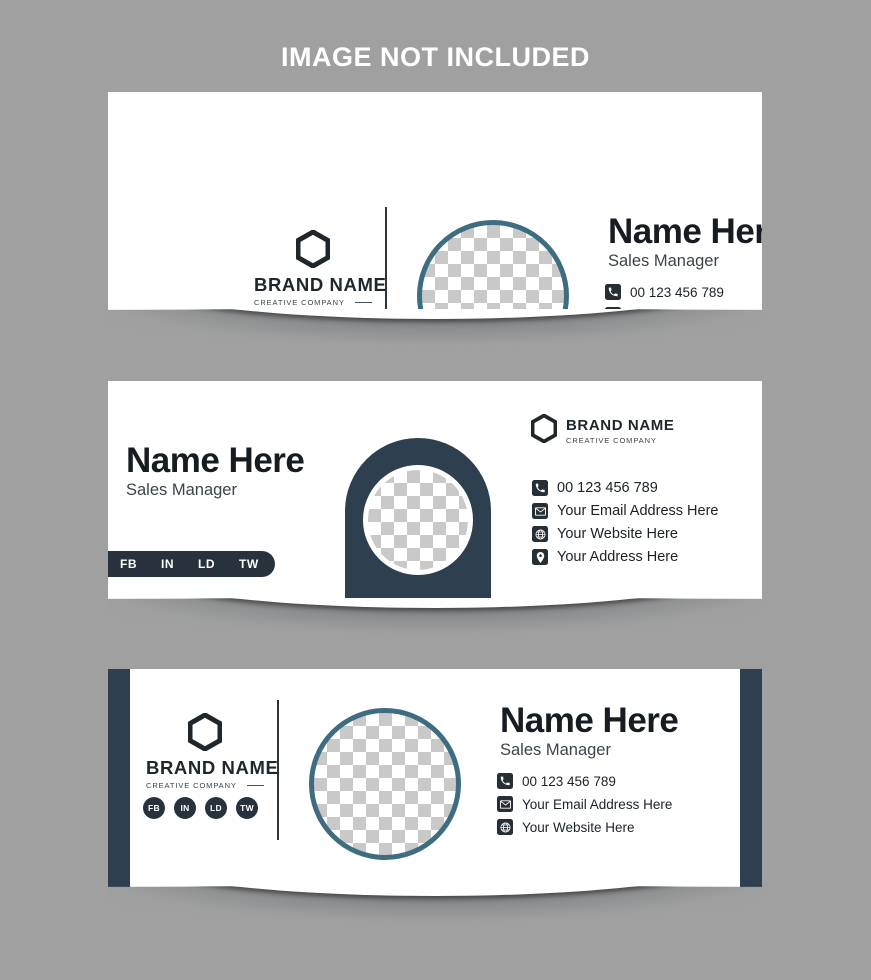 The image size is (871, 980). Describe the element at coordinates (540, 557) in the screenshot. I see `location-pin-icon` at that location.